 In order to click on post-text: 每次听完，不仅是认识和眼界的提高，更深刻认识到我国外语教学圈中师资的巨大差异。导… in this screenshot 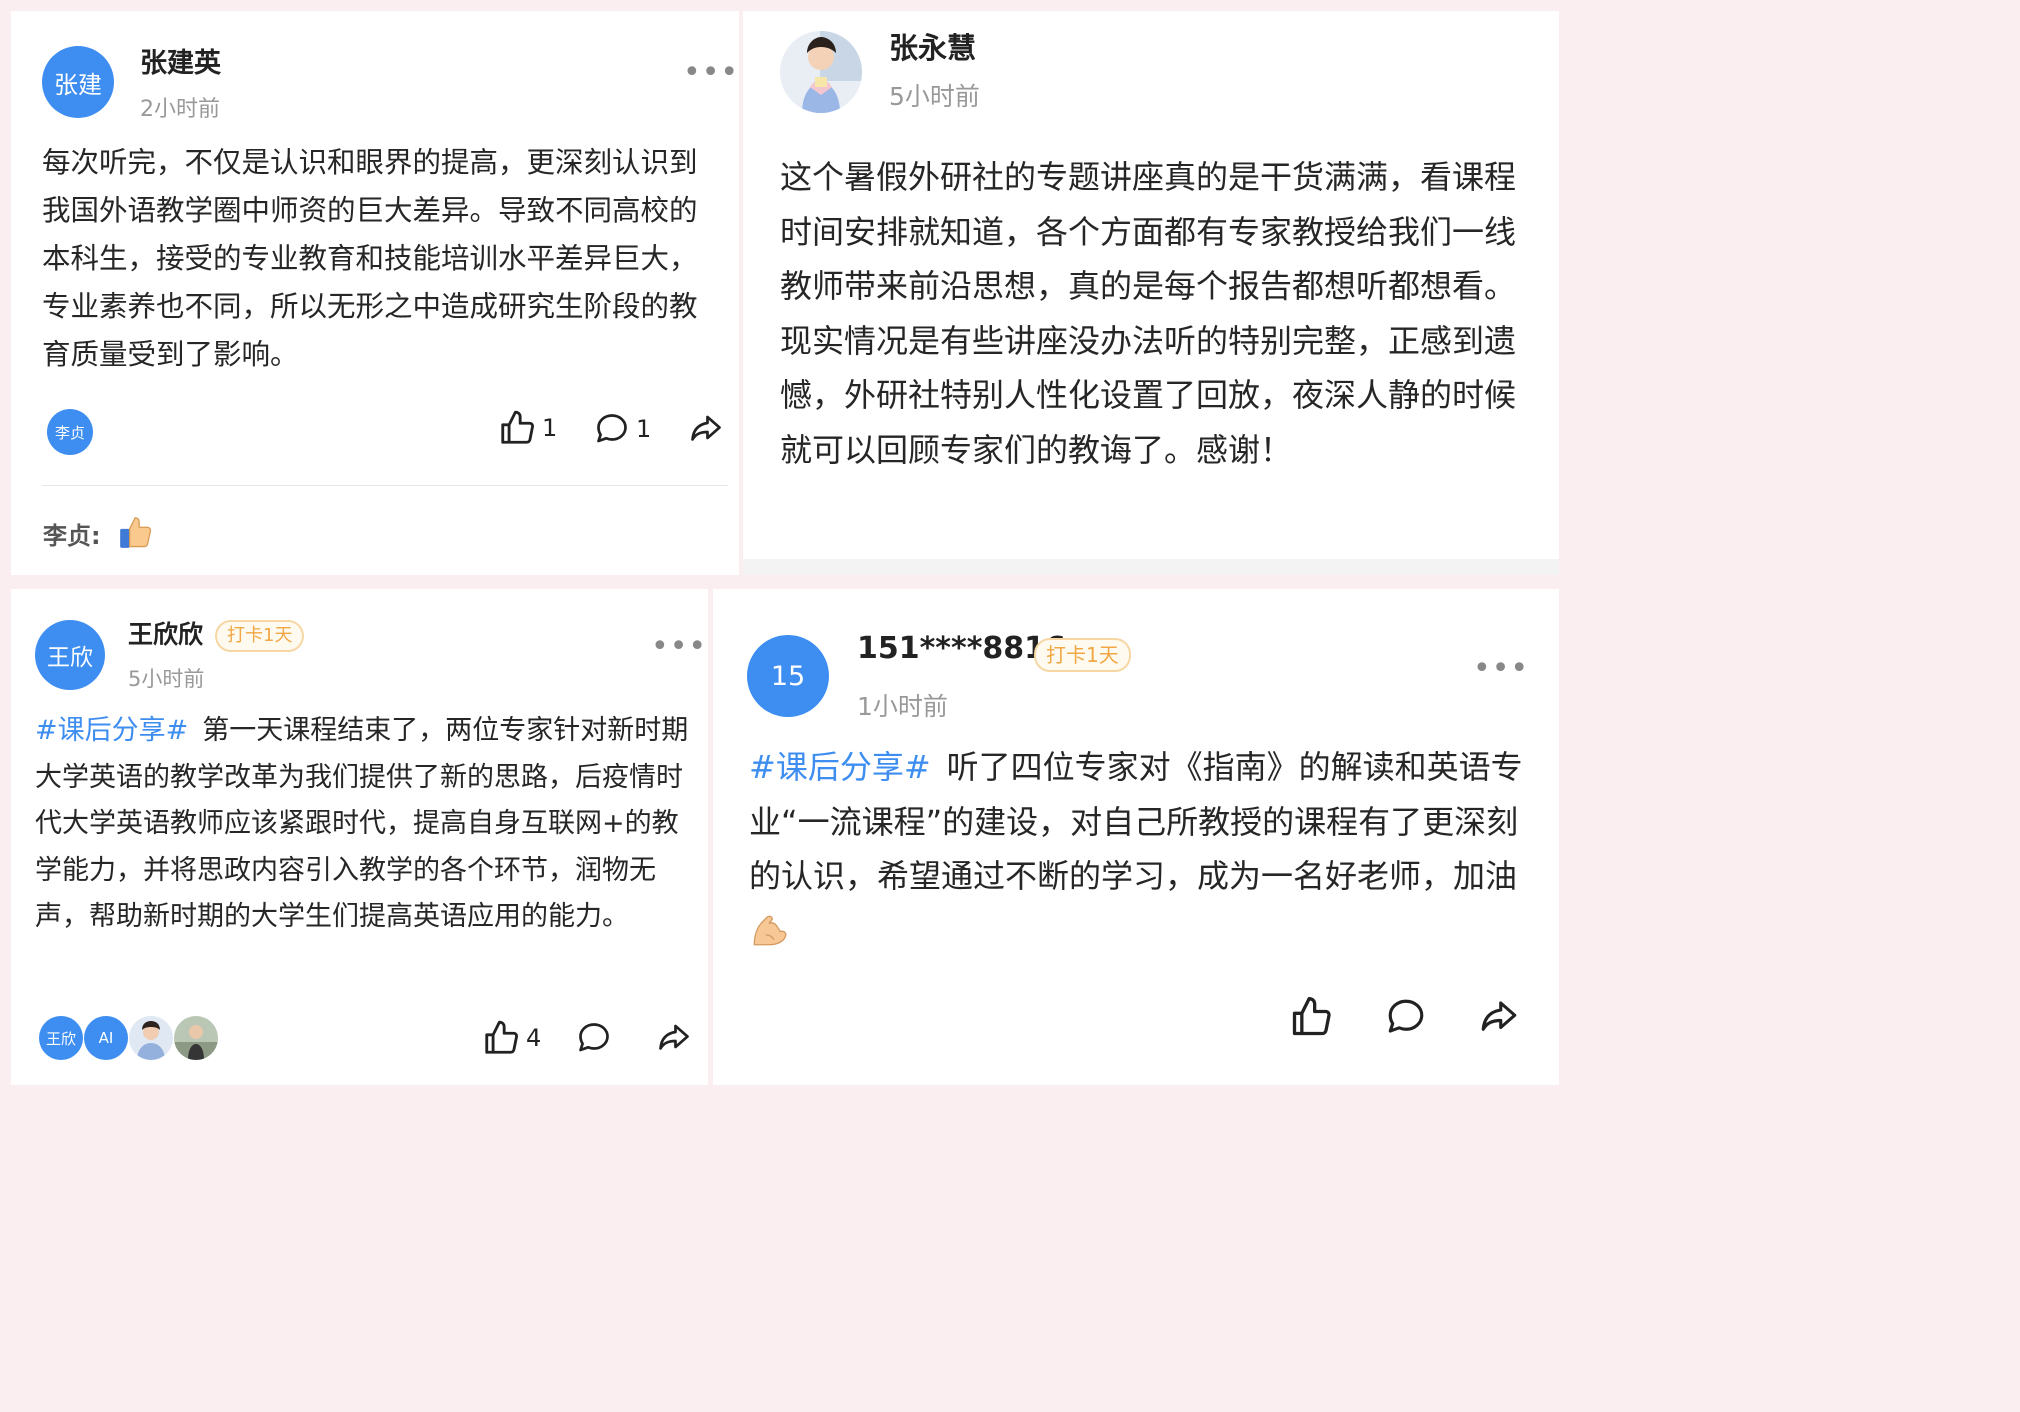, I will do `click(370, 258)`.